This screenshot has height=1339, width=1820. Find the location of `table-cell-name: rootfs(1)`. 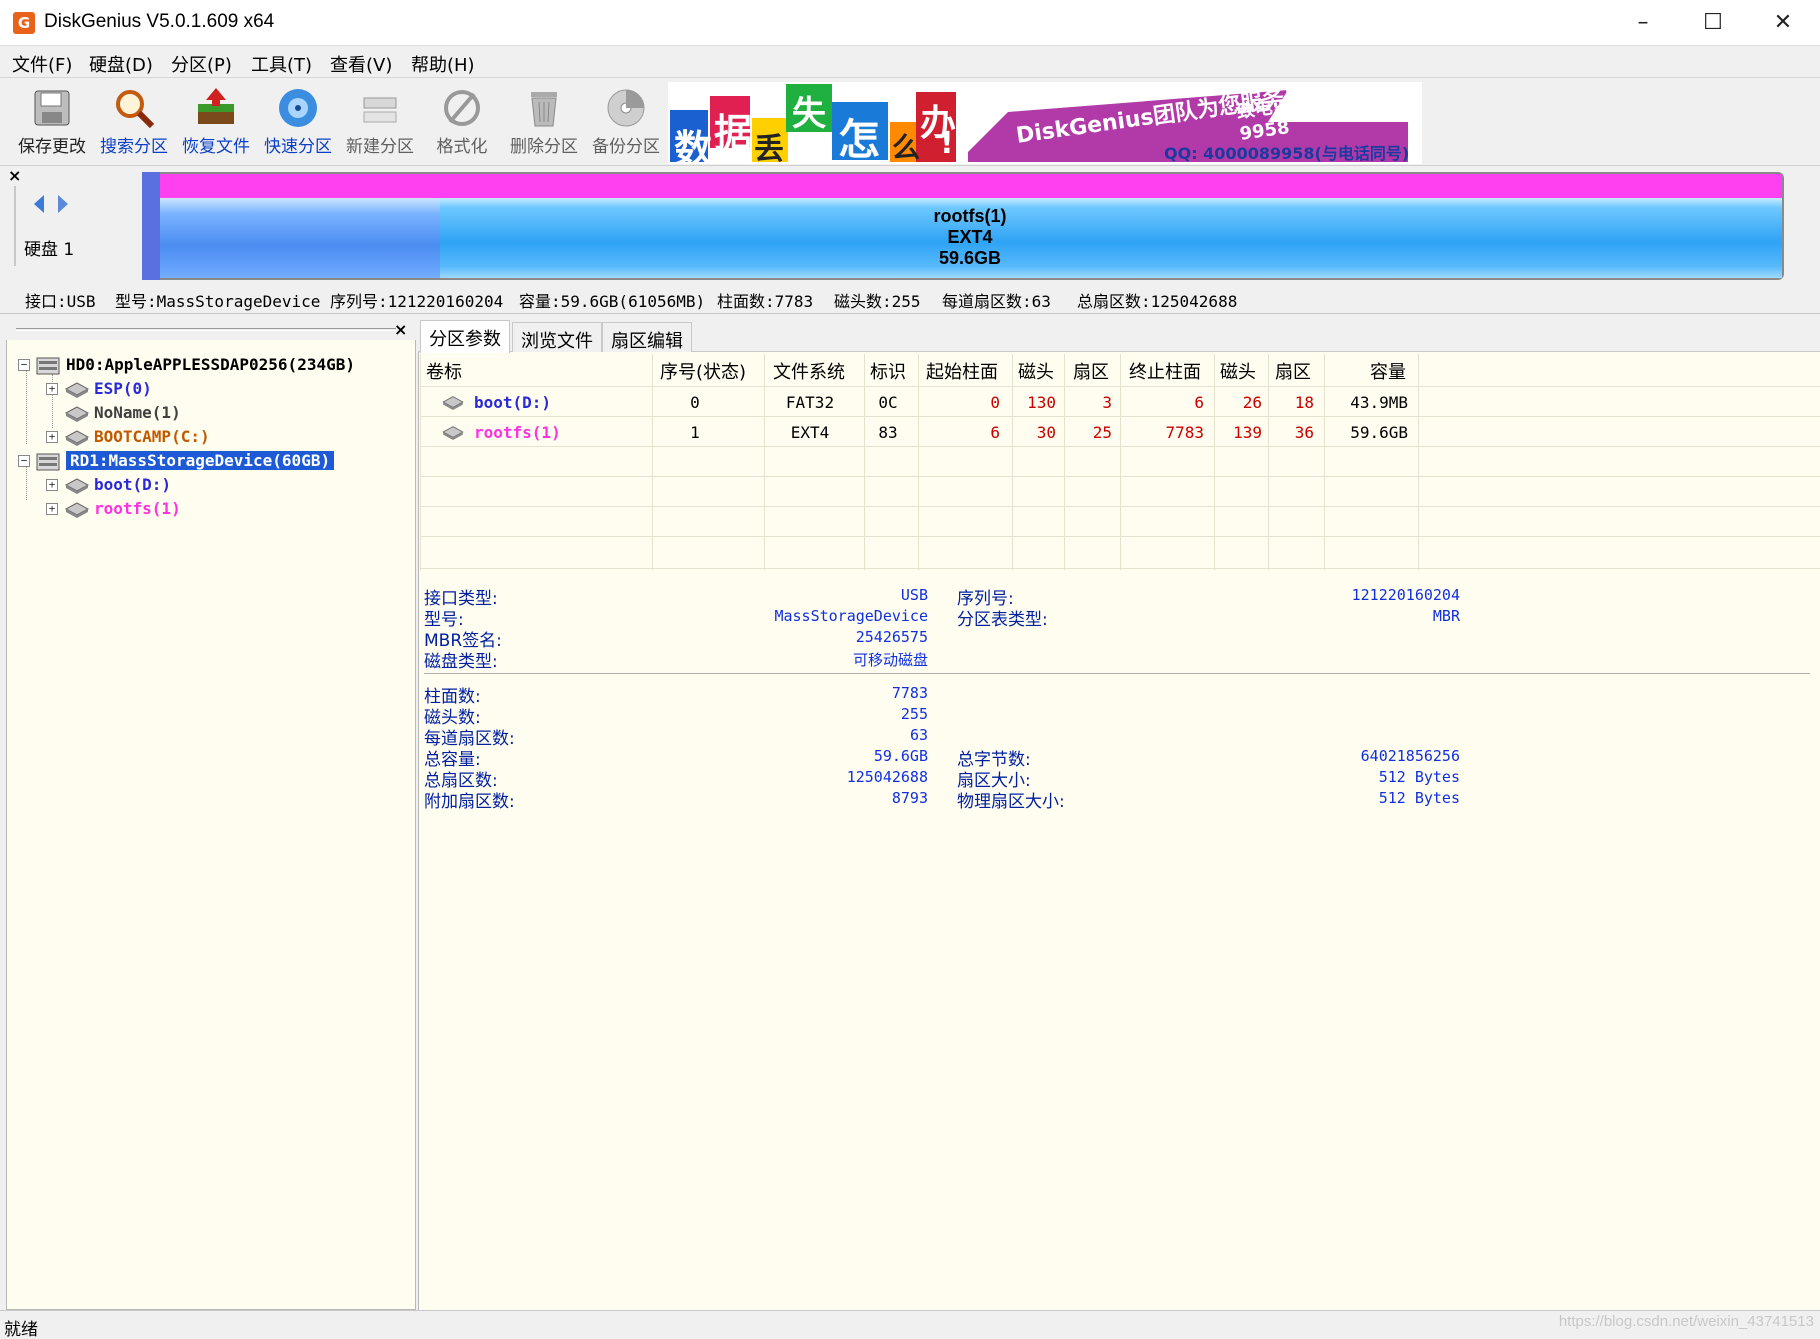

table-cell-name: rootfs(1) is located at coordinates (517, 432).